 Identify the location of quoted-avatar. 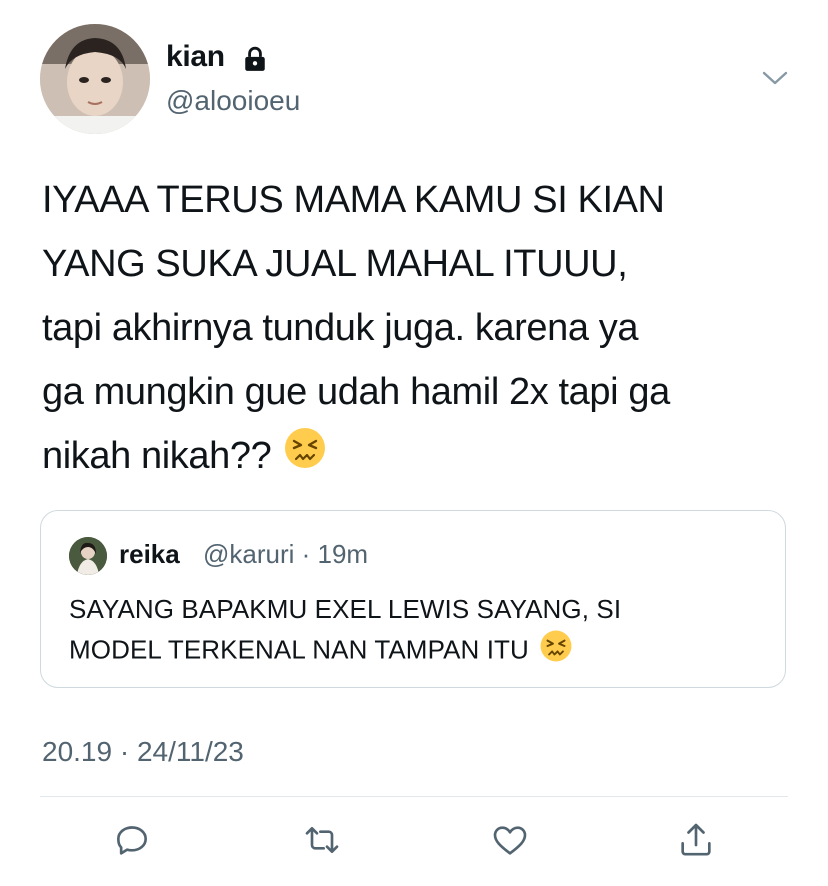
(88, 556).